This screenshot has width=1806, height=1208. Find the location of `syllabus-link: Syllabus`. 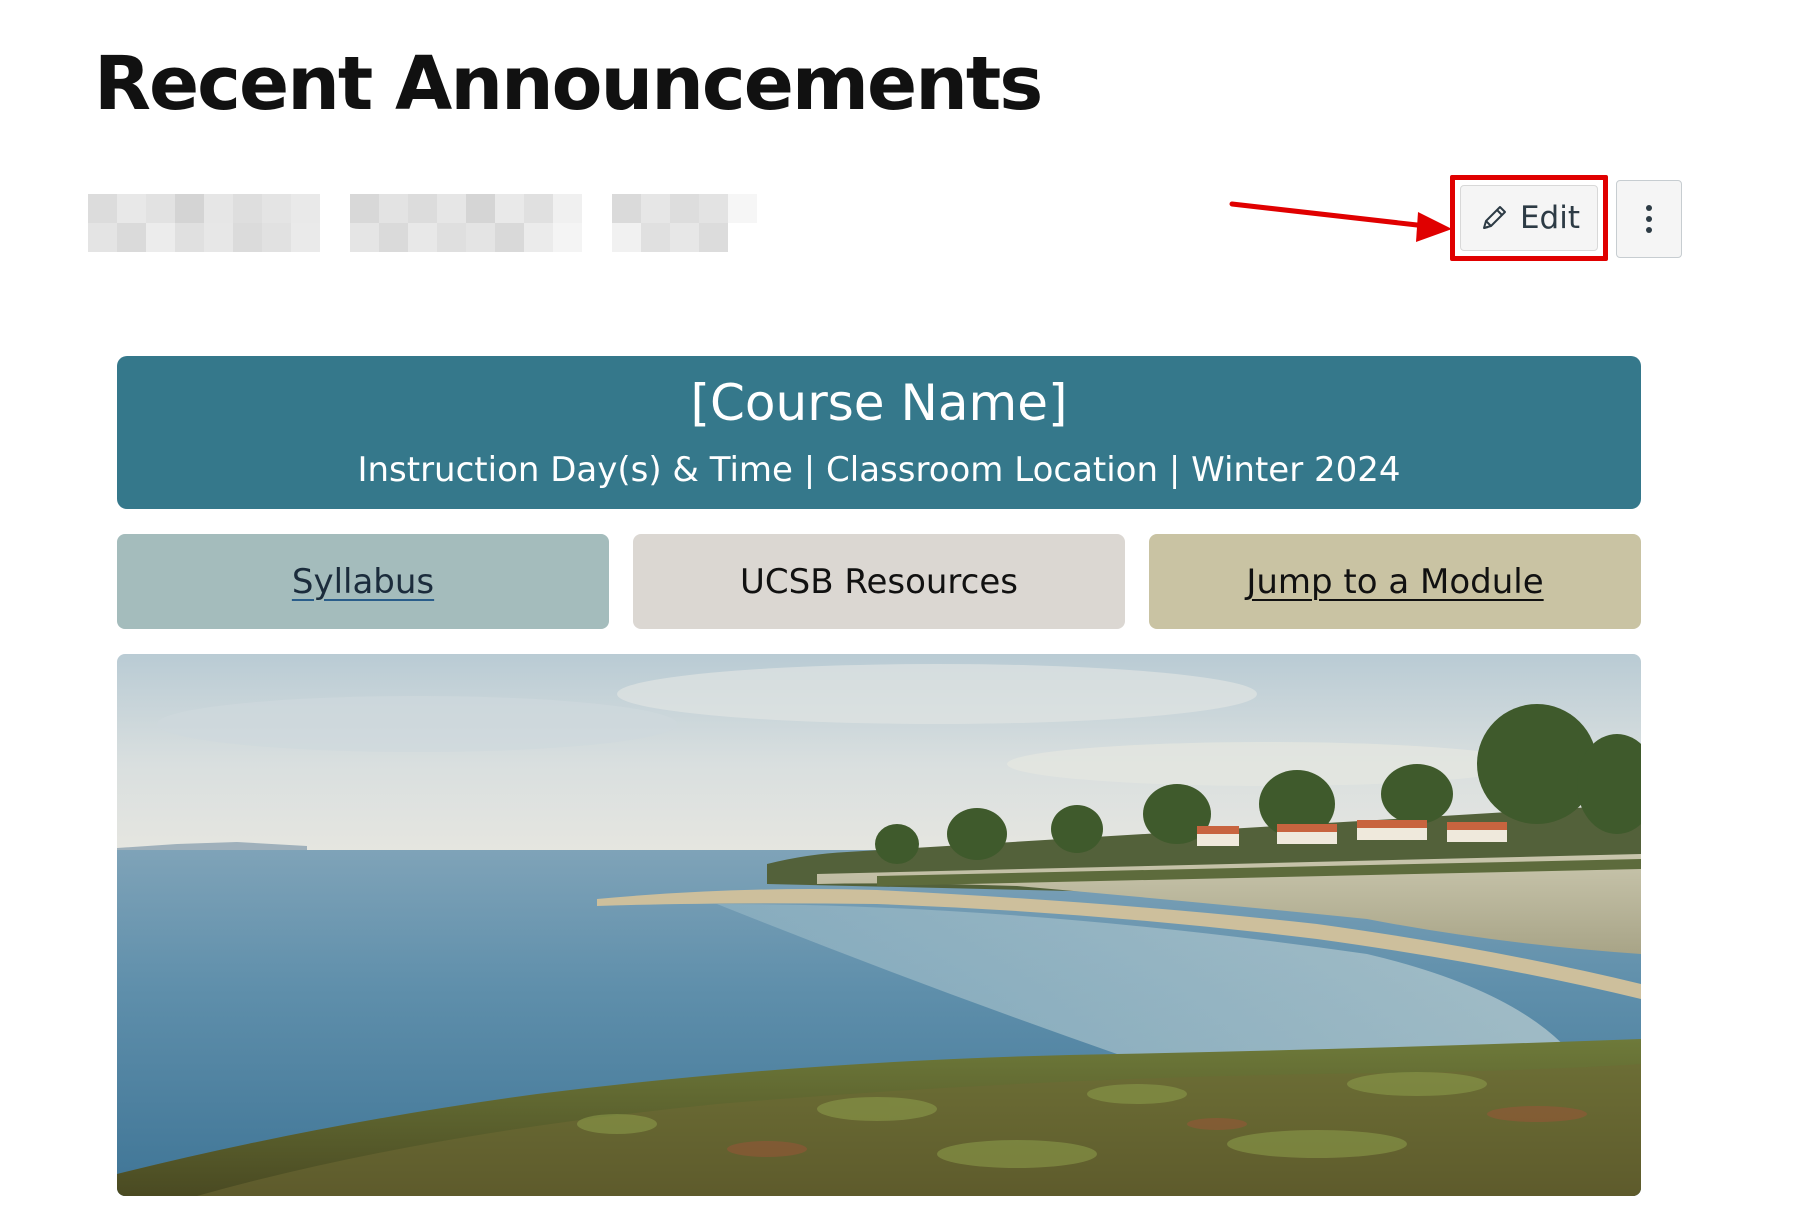

syllabus-link: Syllabus is located at coordinates (363, 582).